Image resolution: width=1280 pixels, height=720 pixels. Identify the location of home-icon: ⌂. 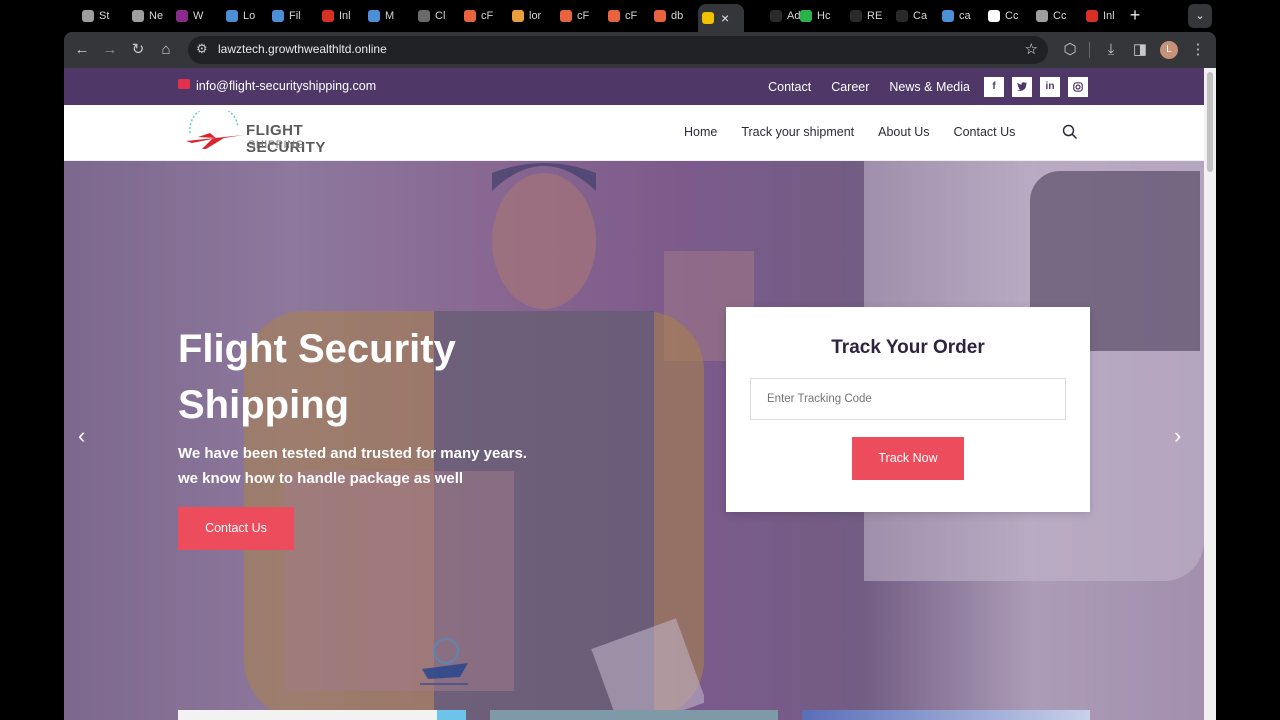
(166, 50).